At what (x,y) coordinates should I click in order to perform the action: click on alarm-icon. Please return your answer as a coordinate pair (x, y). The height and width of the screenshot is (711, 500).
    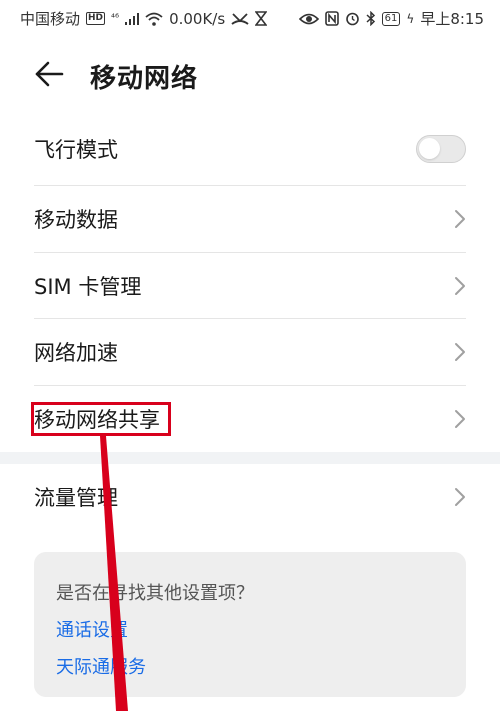
    Looking at the image, I should click on (352, 19).